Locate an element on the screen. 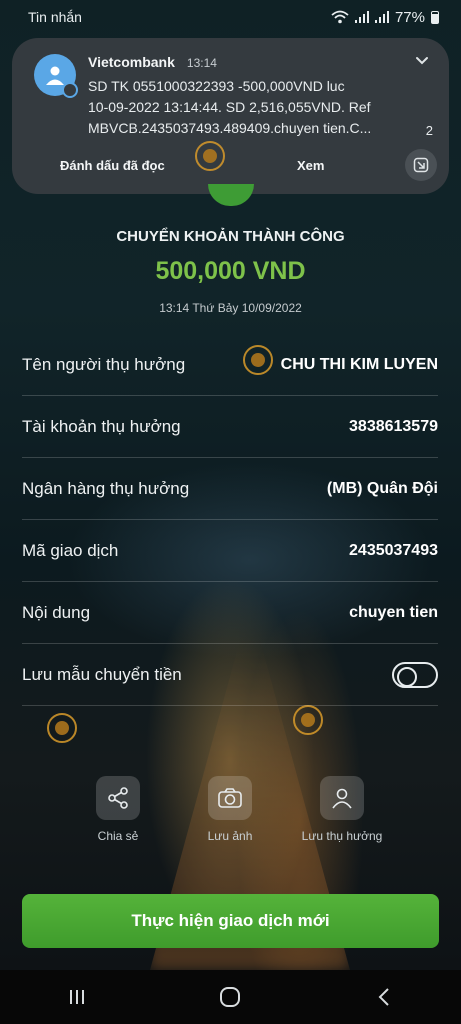 The image size is (461, 1024). detail-value: CHU THI KIM LUYEN is located at coordinates (359, 364).